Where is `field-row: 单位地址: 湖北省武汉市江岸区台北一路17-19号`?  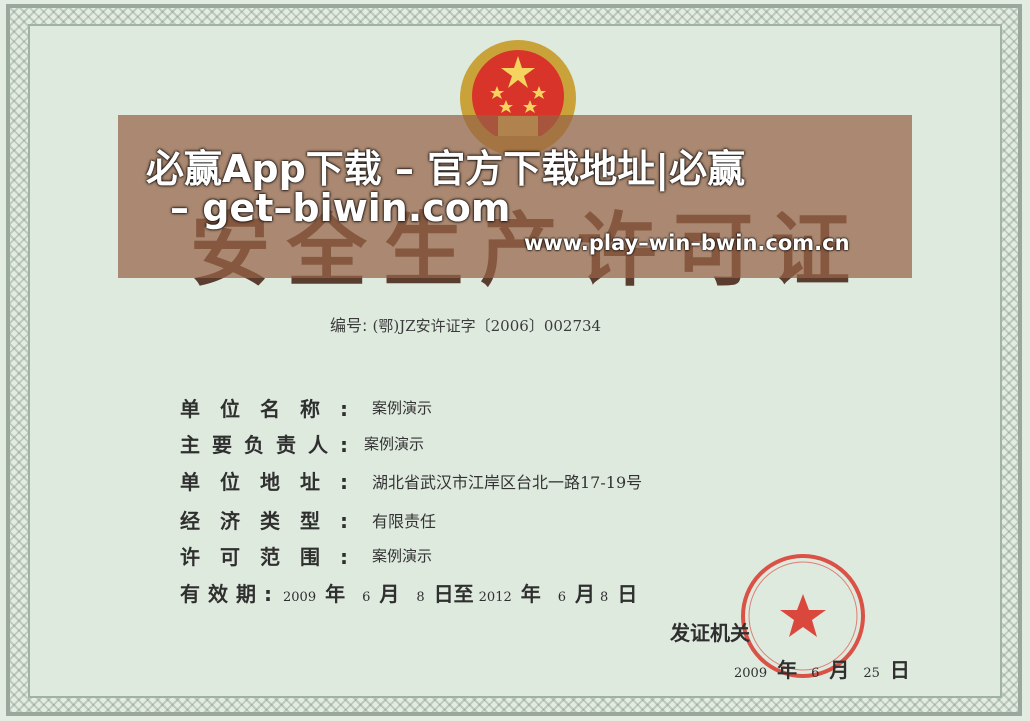 field-row: 单位地址: 湖北省武汉市江岸区台北一路17-19号 is located at coordinates (411, 480).